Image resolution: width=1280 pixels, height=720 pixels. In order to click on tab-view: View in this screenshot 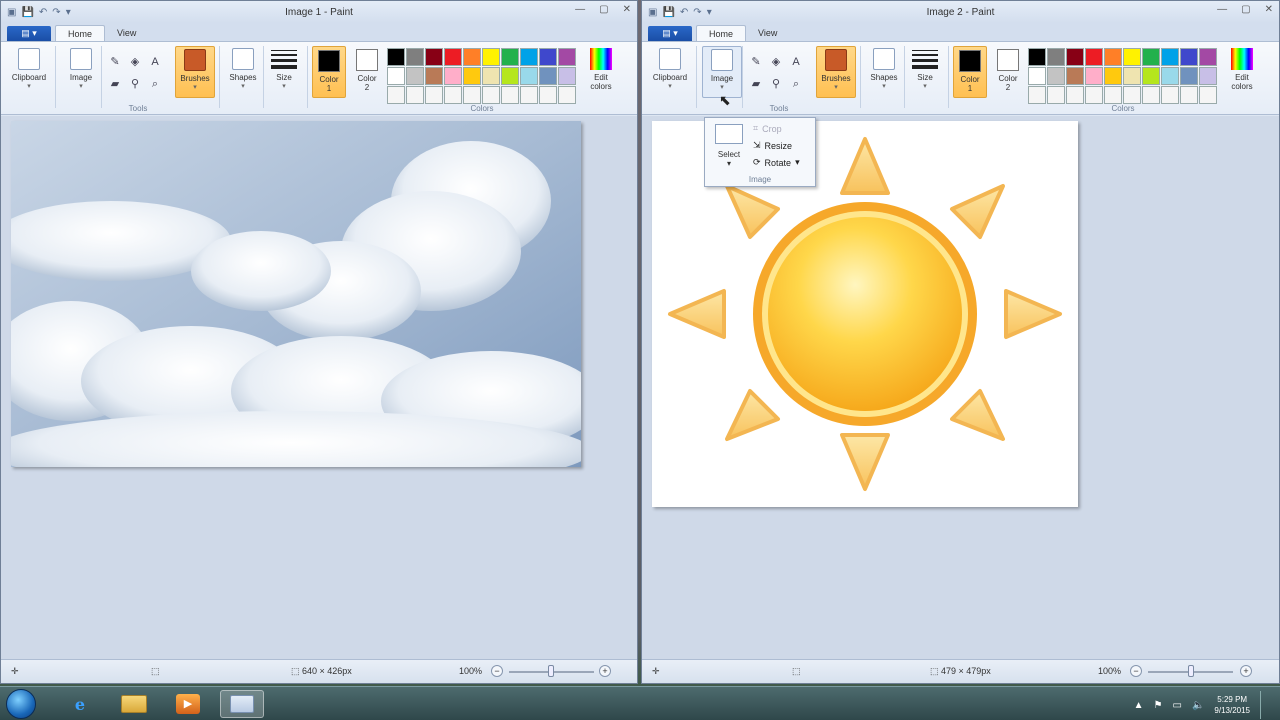, I will do `click(767, 33)`.